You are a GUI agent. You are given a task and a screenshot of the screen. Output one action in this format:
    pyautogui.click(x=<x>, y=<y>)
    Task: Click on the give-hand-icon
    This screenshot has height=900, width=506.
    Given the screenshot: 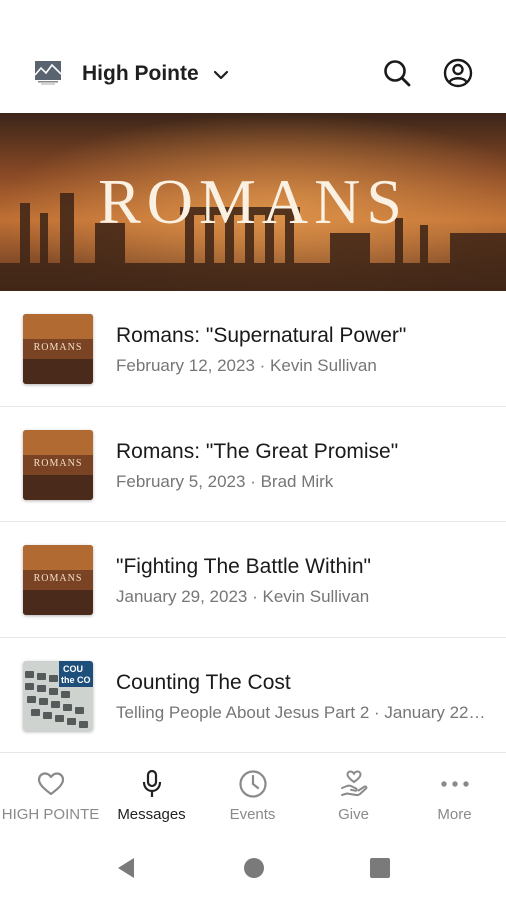 What is the action you would take?
    pyautogui.click(x=354, y=784)
    